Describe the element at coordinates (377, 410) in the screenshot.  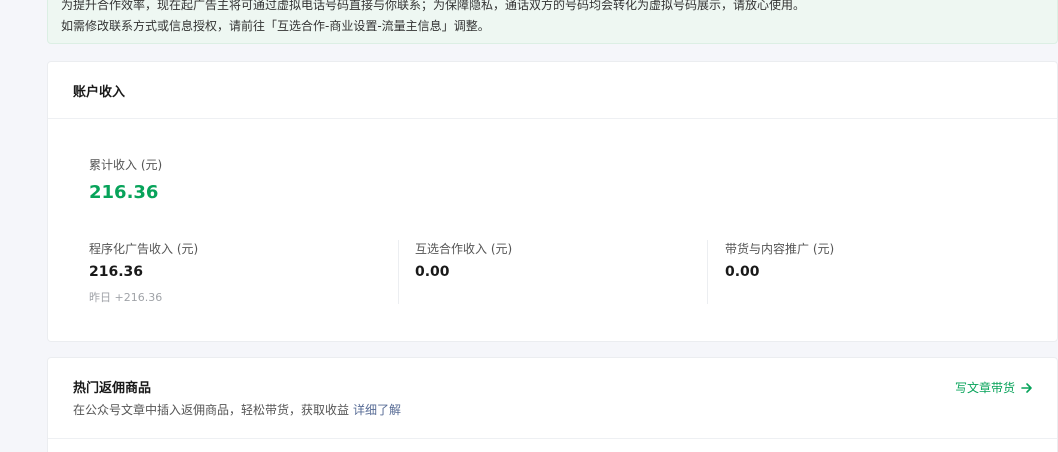
I see `learn-more-link: 详细了解` at that location.